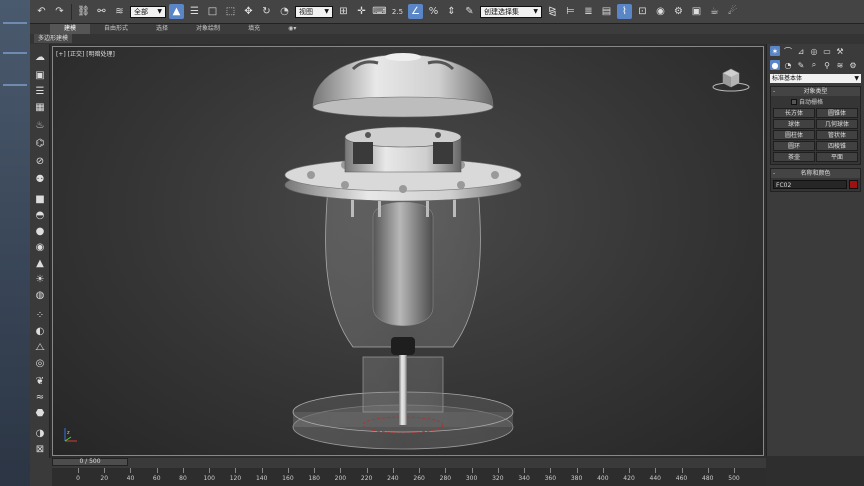 This screenshot has width=864, height=486. Describe the element at coordinates (284, 11) in the screenshot. I see `scale-icon: ◔` at that location.